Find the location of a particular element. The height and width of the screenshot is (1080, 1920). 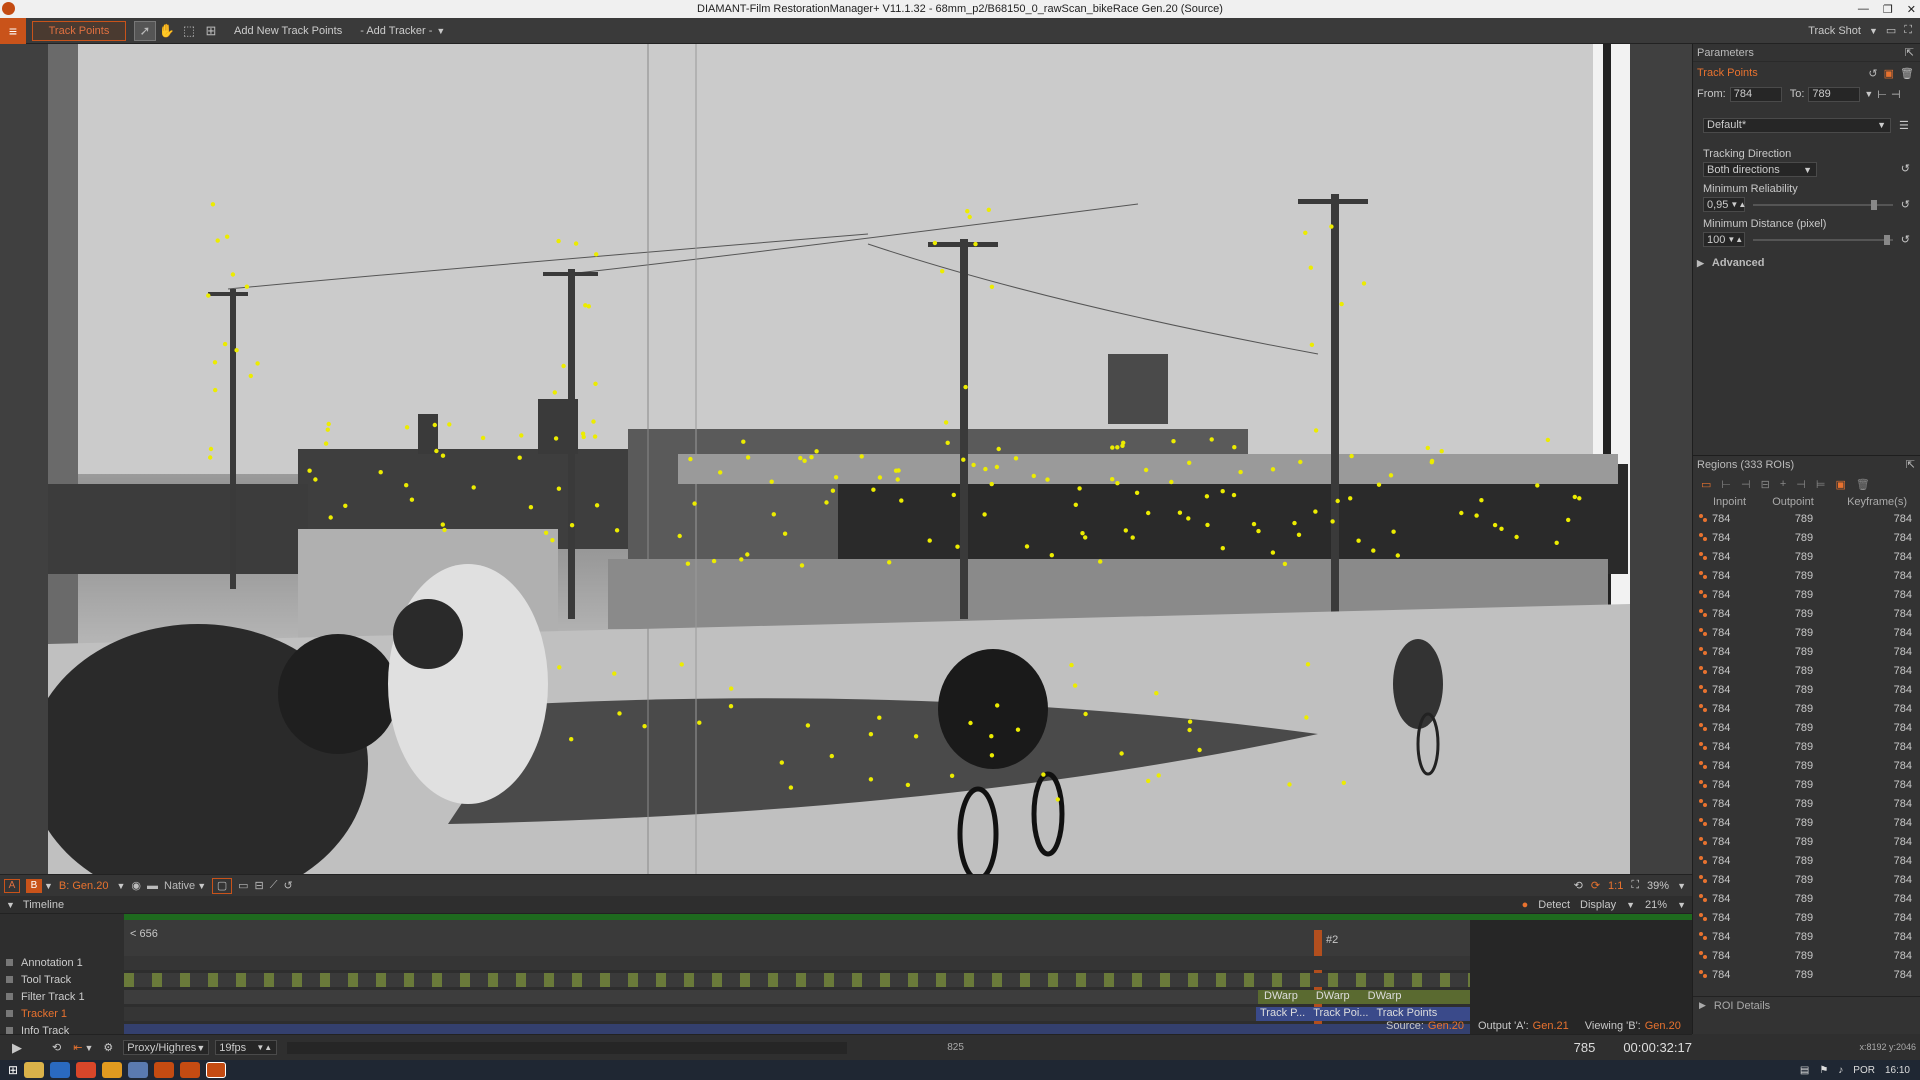

advanced-section: ▶ Advanced is located at coordinates (1806, 258).